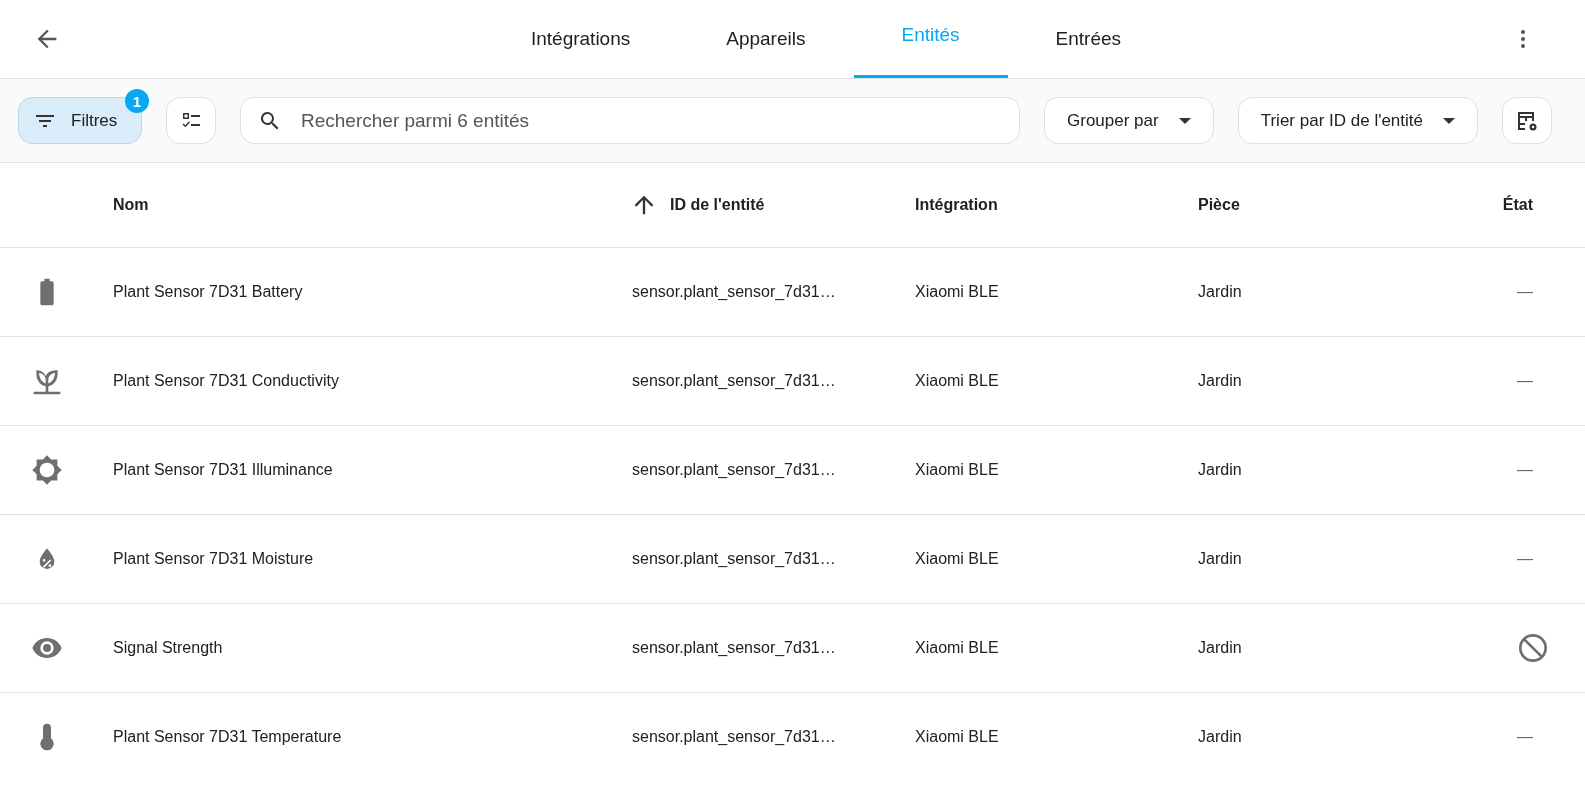 The image size is (1585, 796). I want to click on tab: Appareils, so click(766, 39).